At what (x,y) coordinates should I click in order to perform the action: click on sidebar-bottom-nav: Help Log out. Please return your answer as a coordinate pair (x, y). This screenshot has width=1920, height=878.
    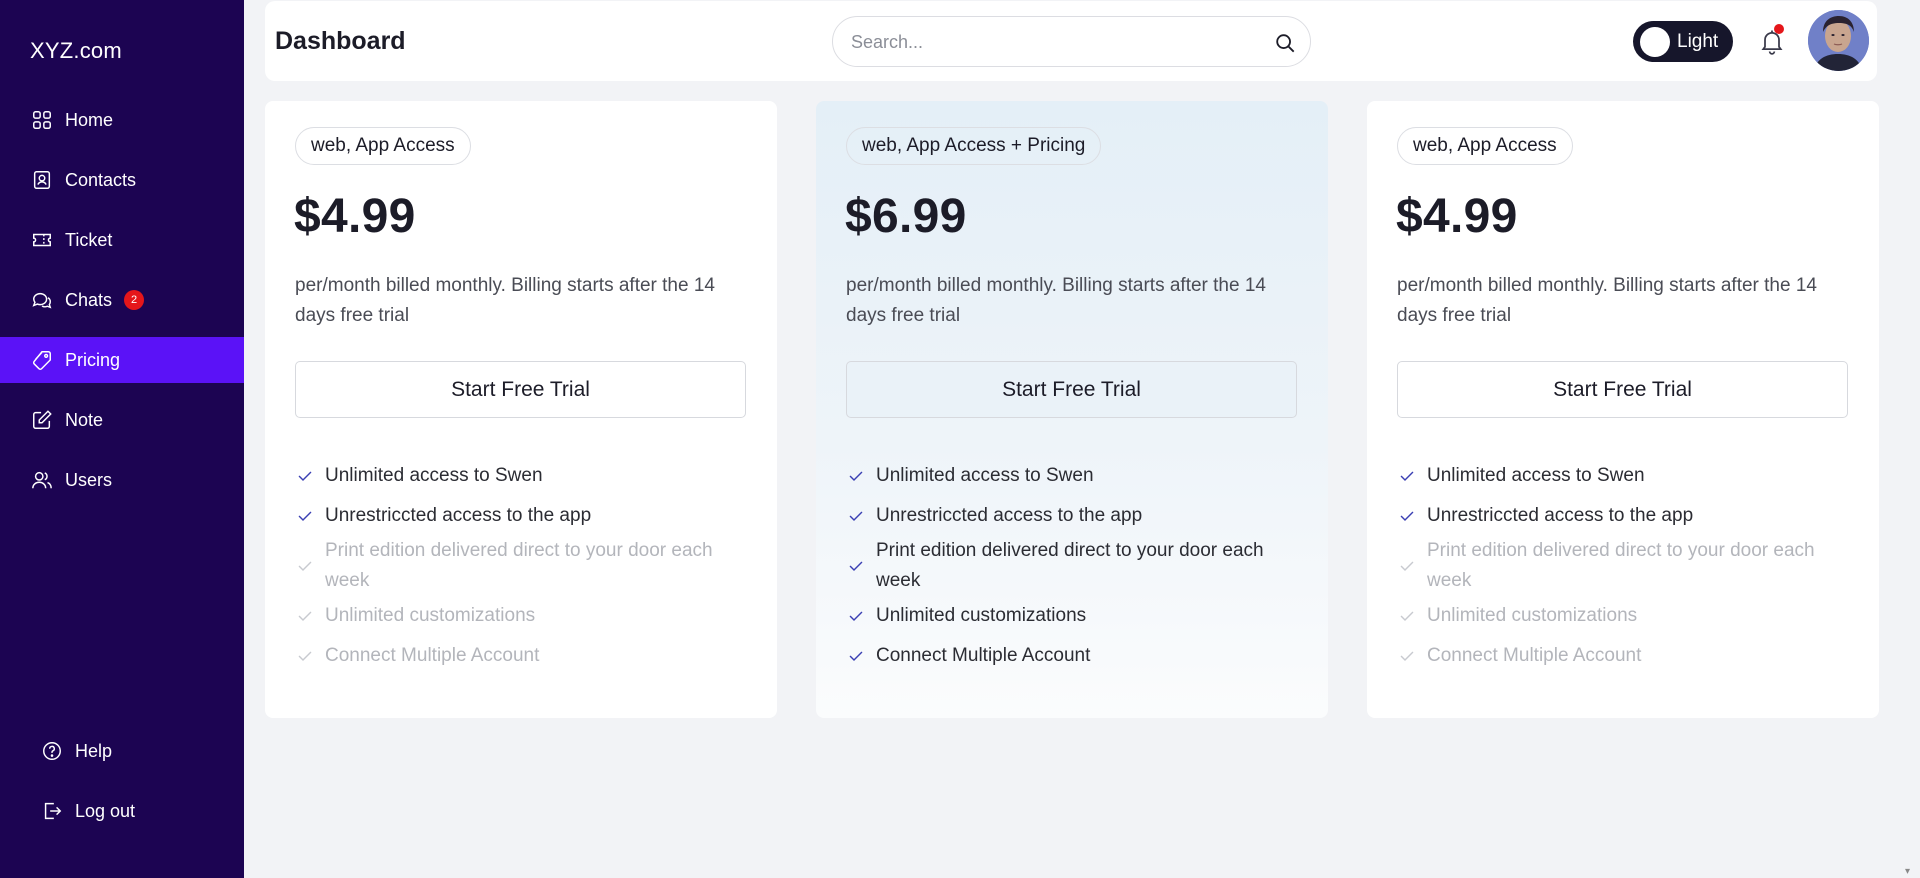
    Looking at the image, I should click on (122, 788).